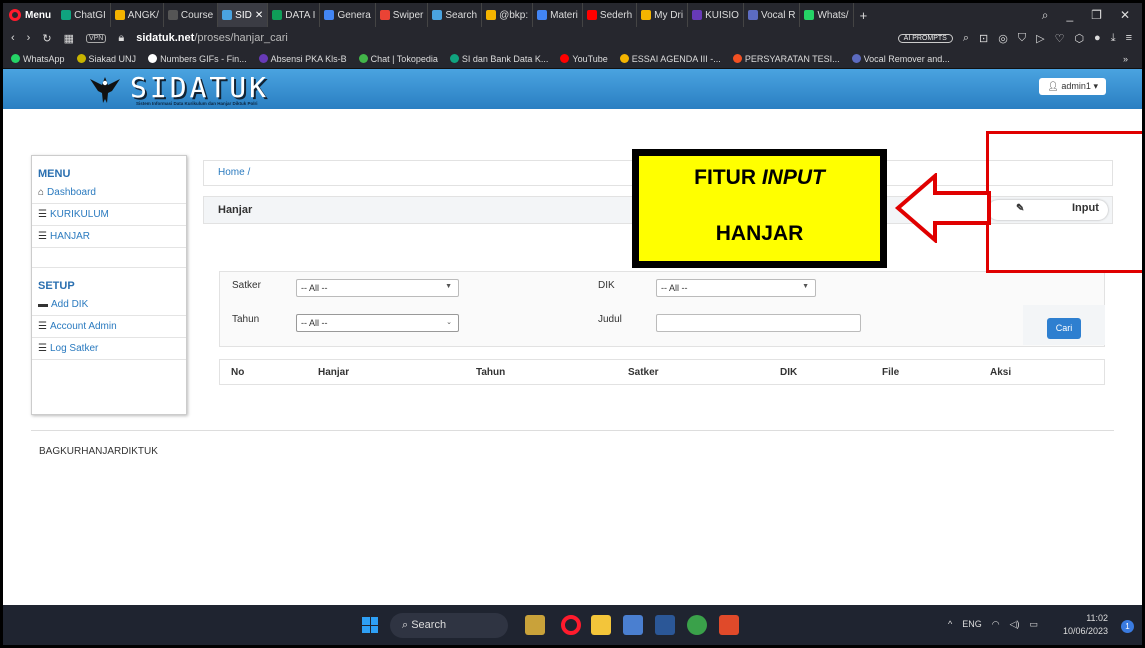  What do you see at coordinates (1132, 59) in the screenshot?
I see `bookmarks-more-icon: »` at bounding box center [1132, 59].